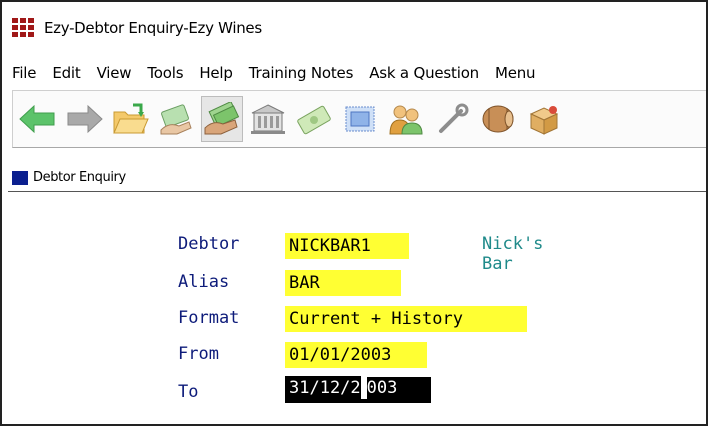  I want to click on title-bar: Ezy-Debtor Enquiry-Ezy Wines, so click(354, 28).